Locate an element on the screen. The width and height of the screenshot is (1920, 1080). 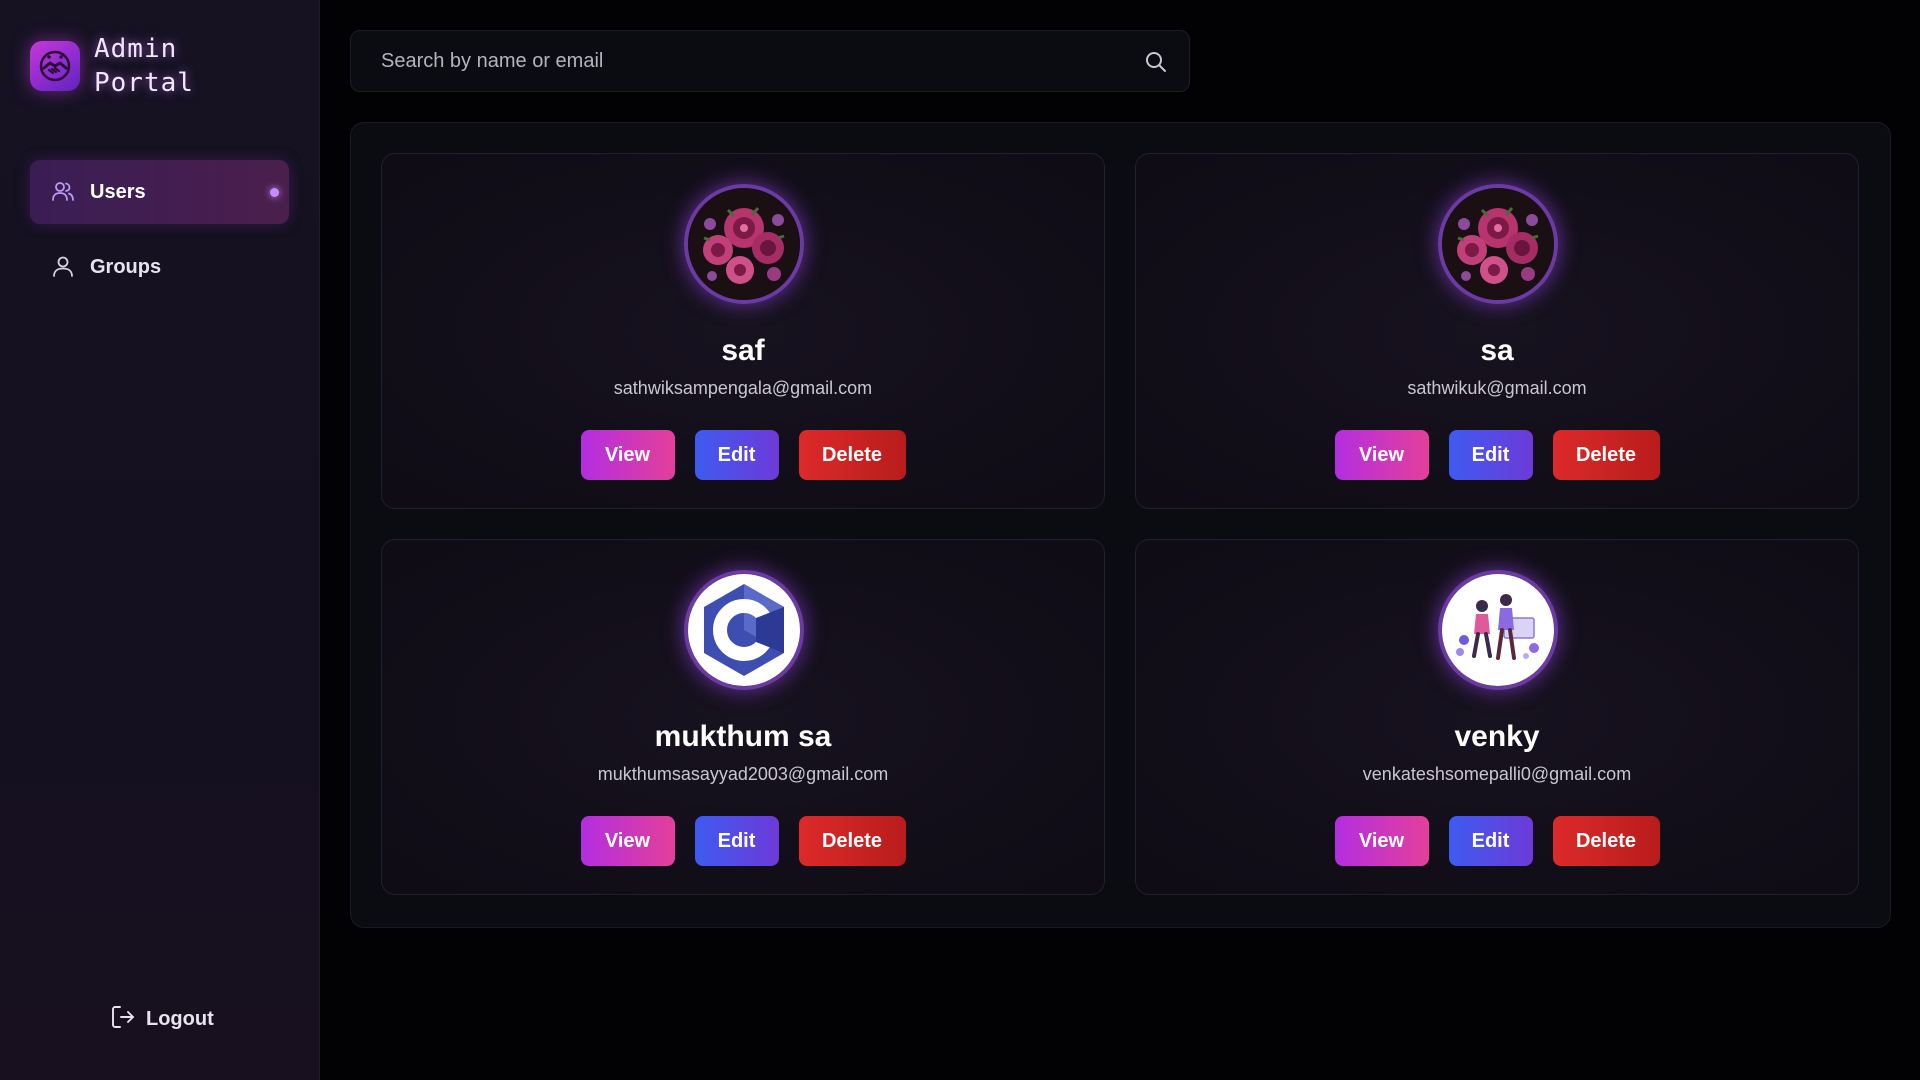
search-input is located at coordinates (741, 61).